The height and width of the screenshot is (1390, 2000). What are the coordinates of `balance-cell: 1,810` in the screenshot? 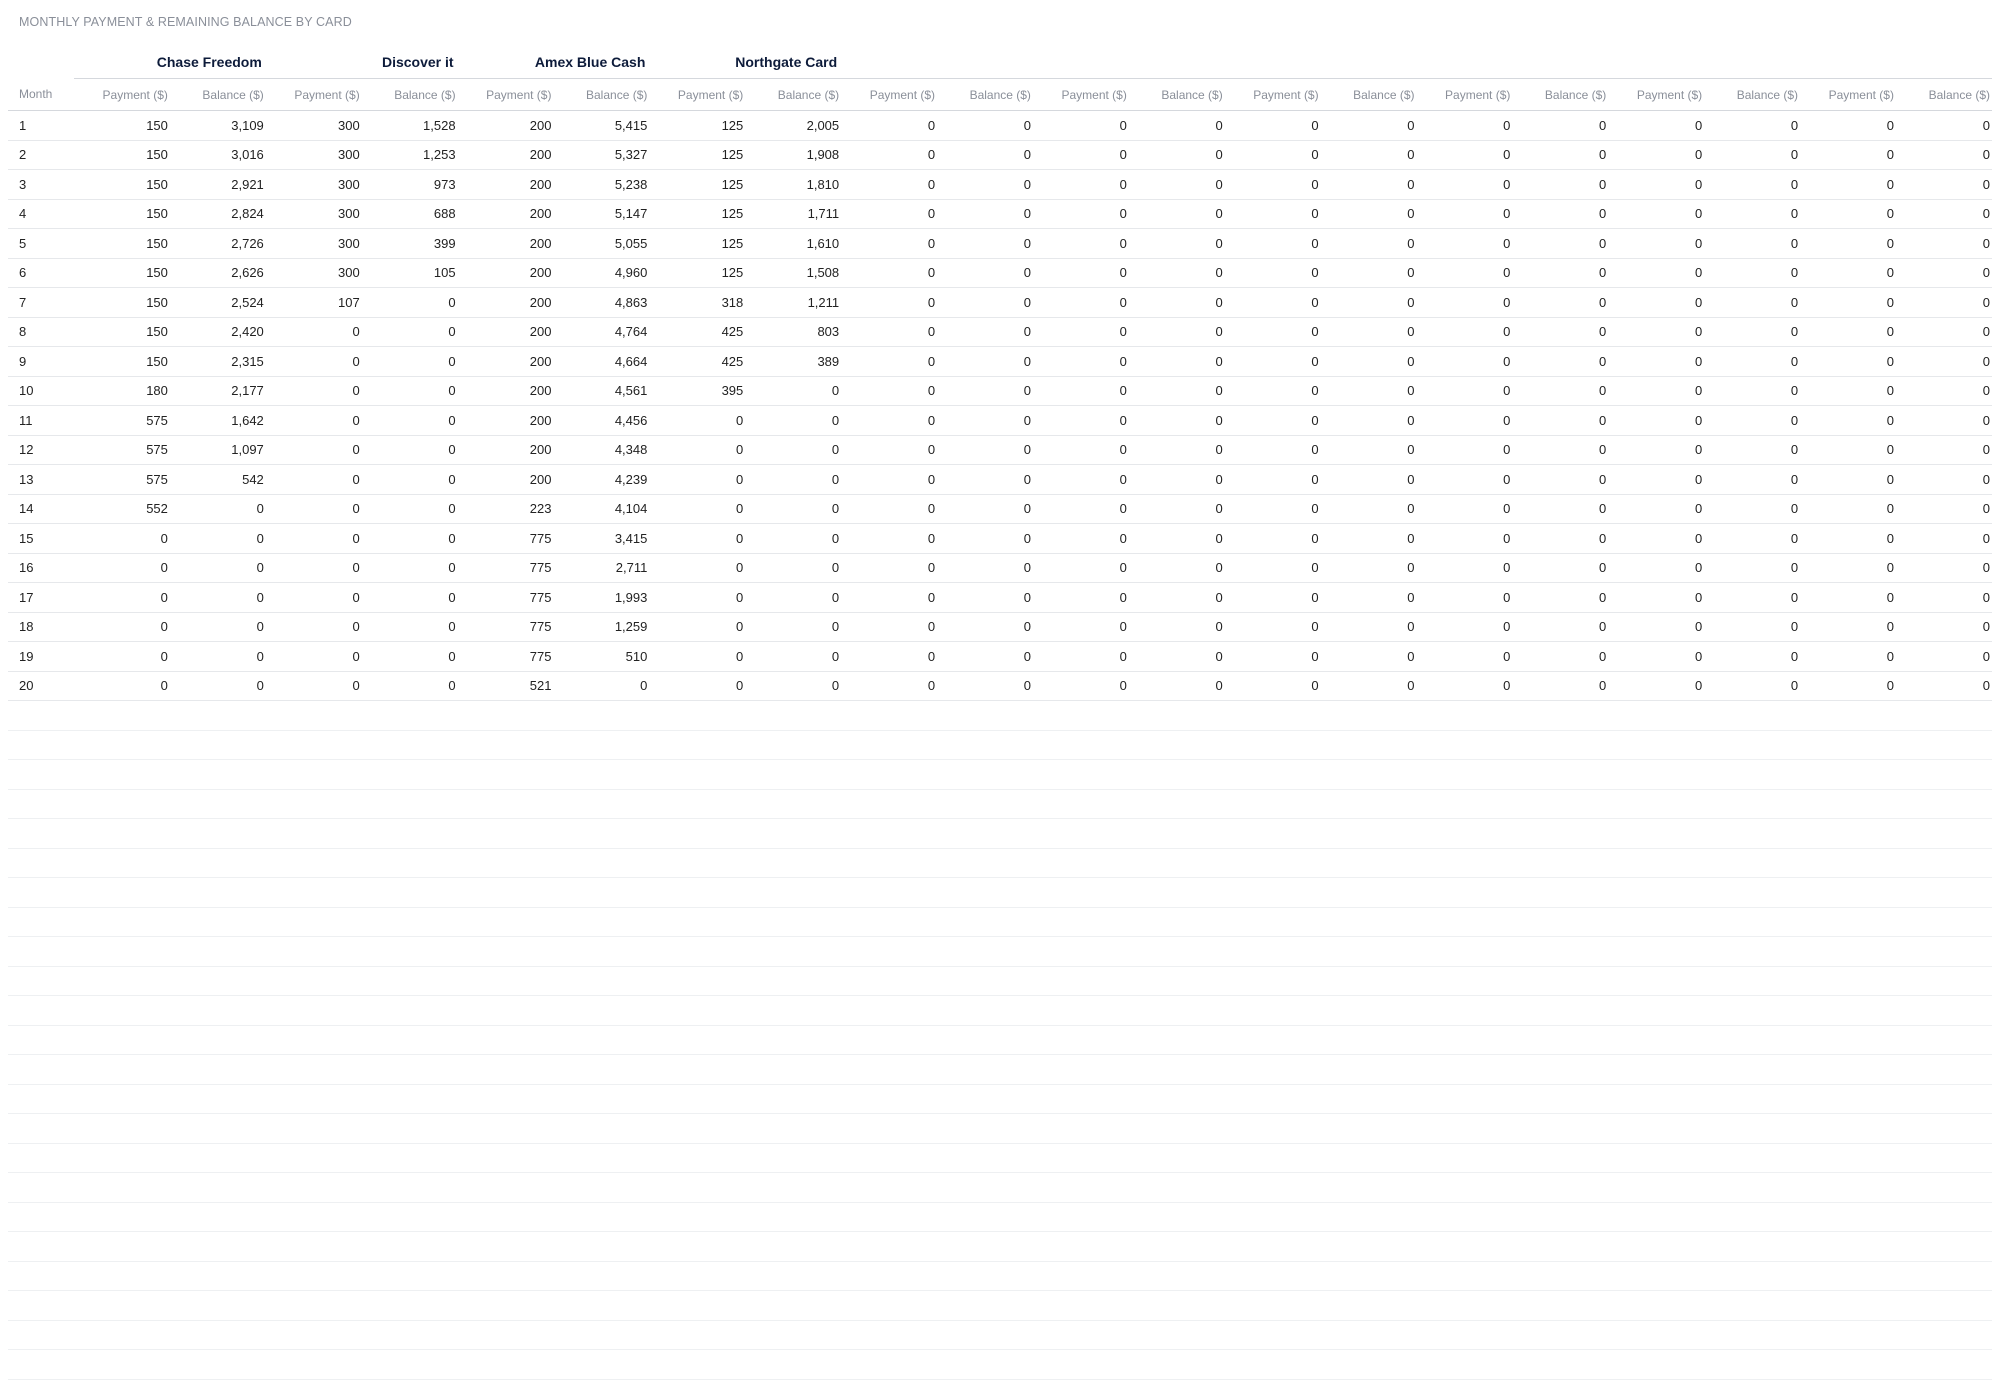 It's located at (793, 184).